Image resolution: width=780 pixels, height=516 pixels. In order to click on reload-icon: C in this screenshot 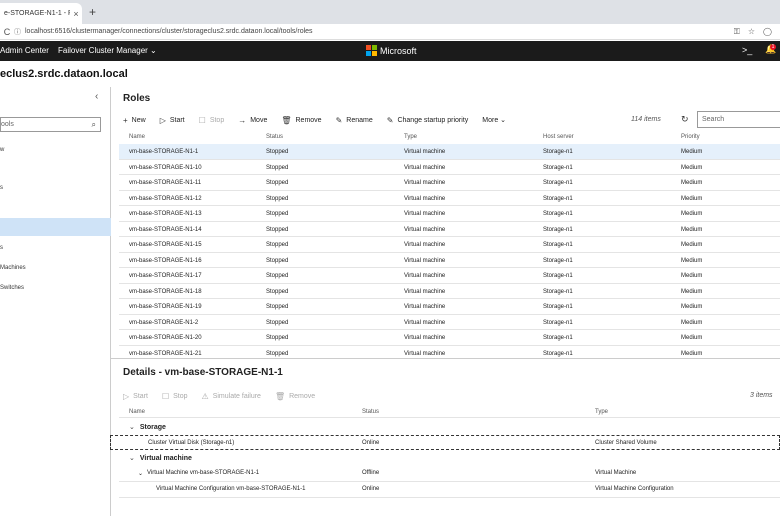, I will do `click(7, 32)`.